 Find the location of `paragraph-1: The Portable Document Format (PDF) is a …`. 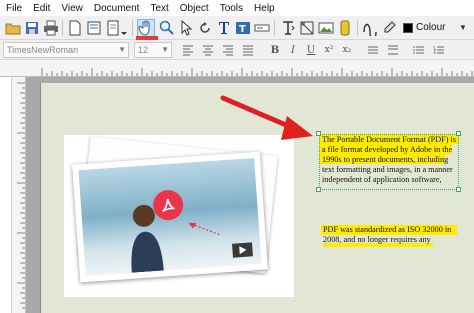

paragraph-1: The Portable Document Format (PDF) is a … is located at coordinates (397, 160).